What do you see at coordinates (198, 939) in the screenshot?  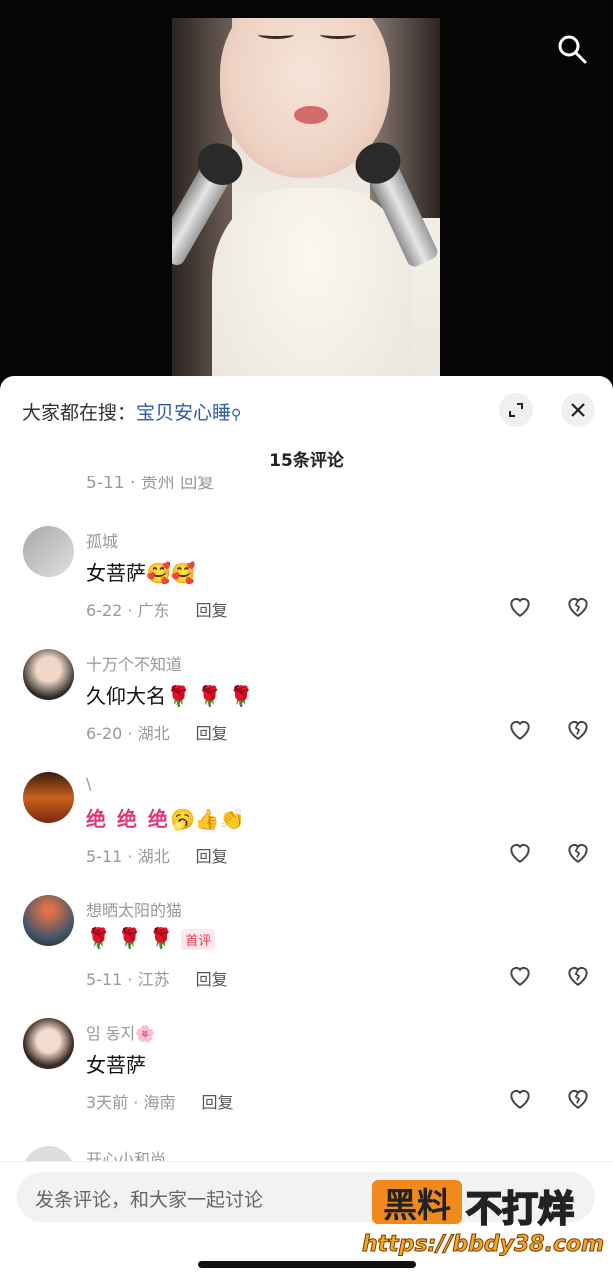 I see `first-comment-badge: 首评` at bounding box center [198, 939].